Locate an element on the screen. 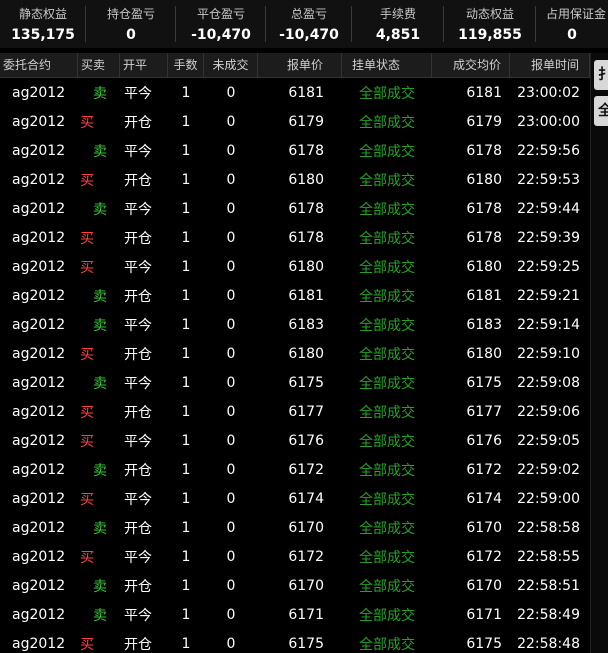  stat-value: 4,851 is located at coordinates (398, 35).